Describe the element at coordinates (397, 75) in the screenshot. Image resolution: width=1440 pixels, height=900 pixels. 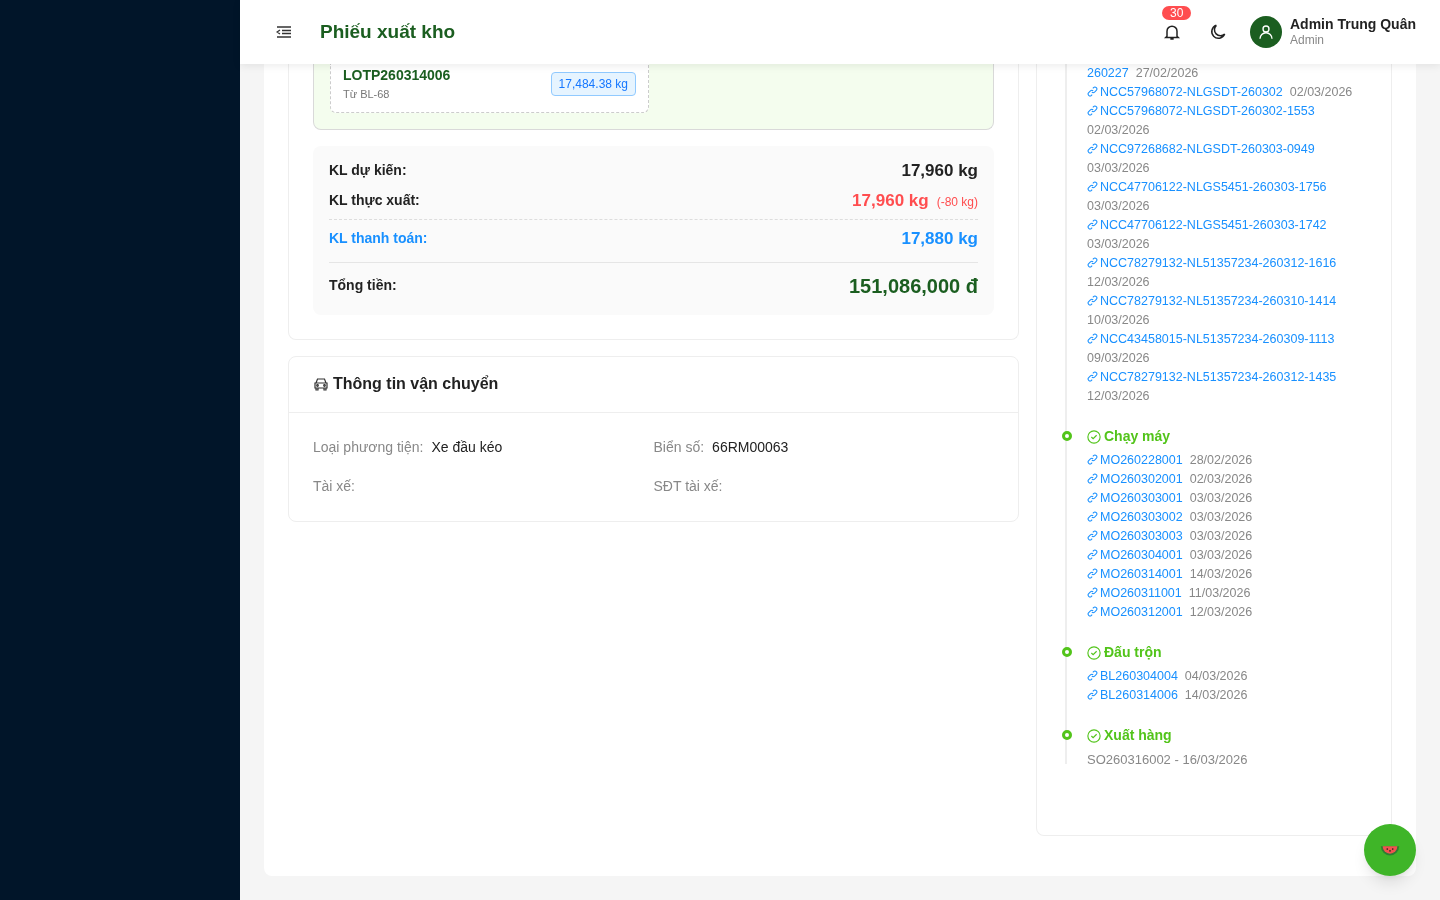
I see `lot-code: LOTP260314006` at that location.